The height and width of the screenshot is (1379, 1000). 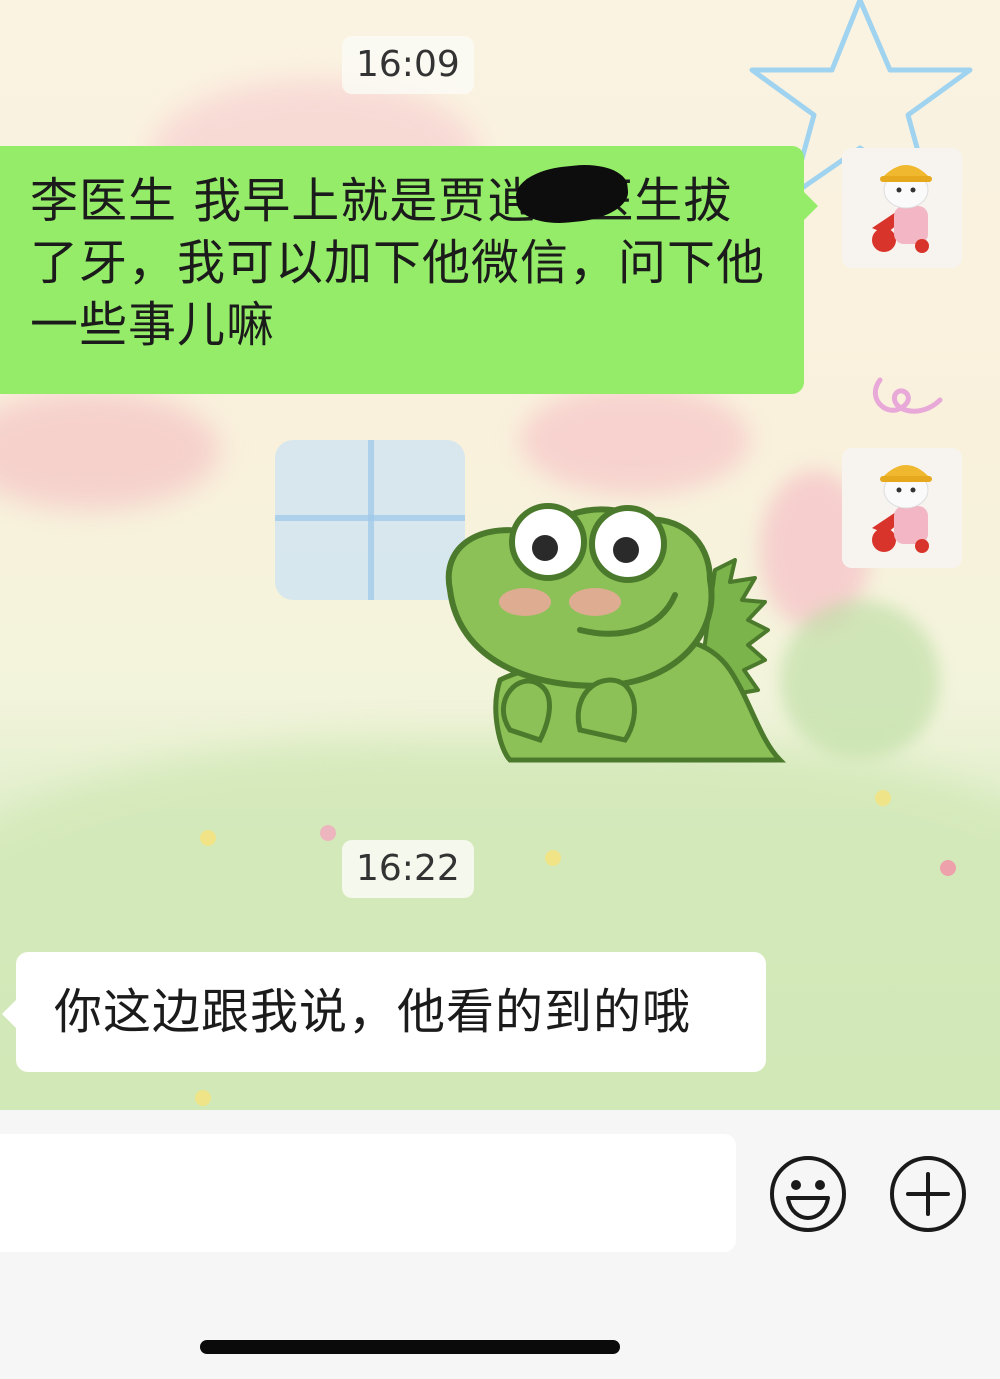 I want to click on received-message-bubble: 你这边跟我说，他看的到的哦, so click(x=384, y=1012).